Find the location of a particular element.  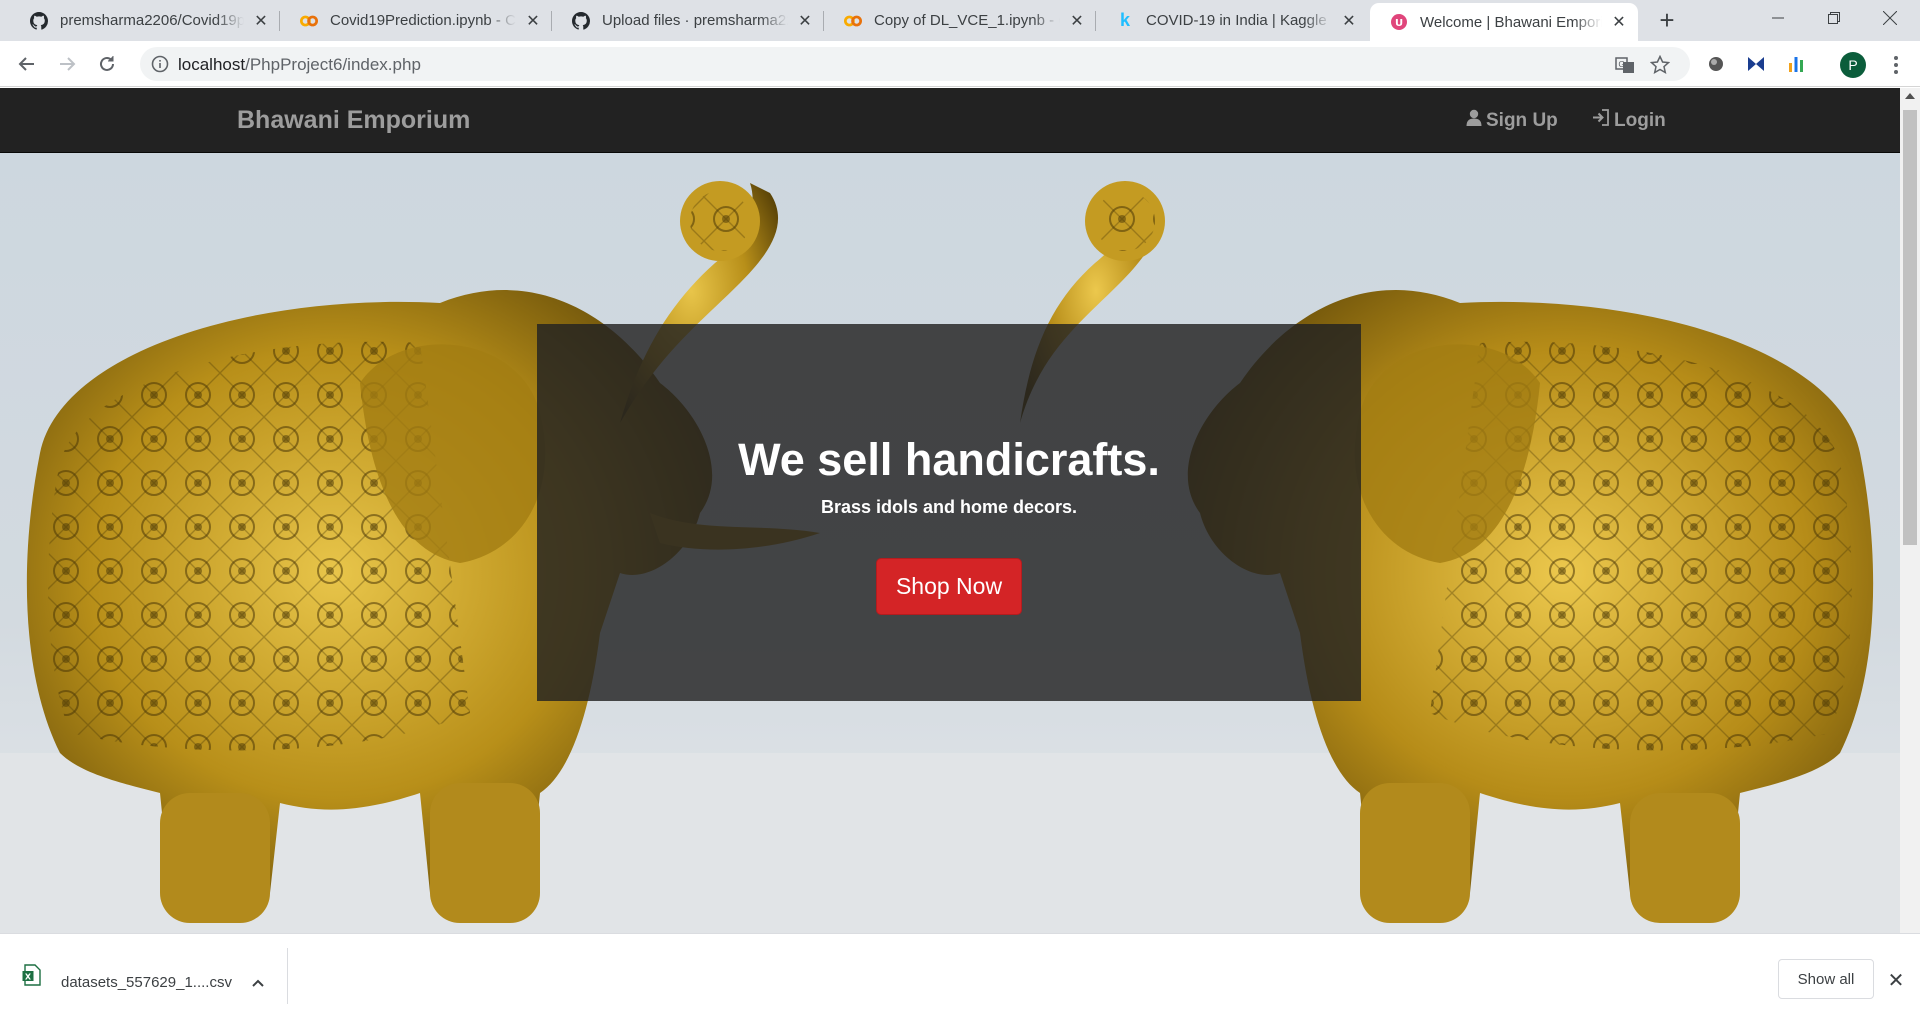

user-icon is located at coordinates (1474, 120).